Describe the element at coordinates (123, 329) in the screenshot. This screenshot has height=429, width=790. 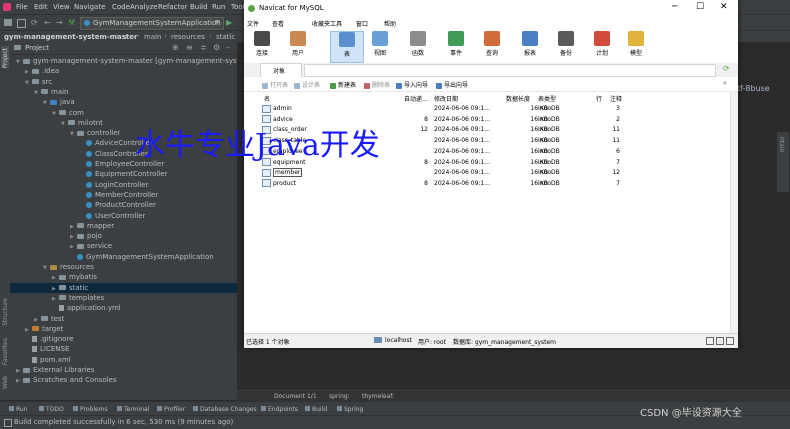
I see `tree-item: ▶ target` at that location.